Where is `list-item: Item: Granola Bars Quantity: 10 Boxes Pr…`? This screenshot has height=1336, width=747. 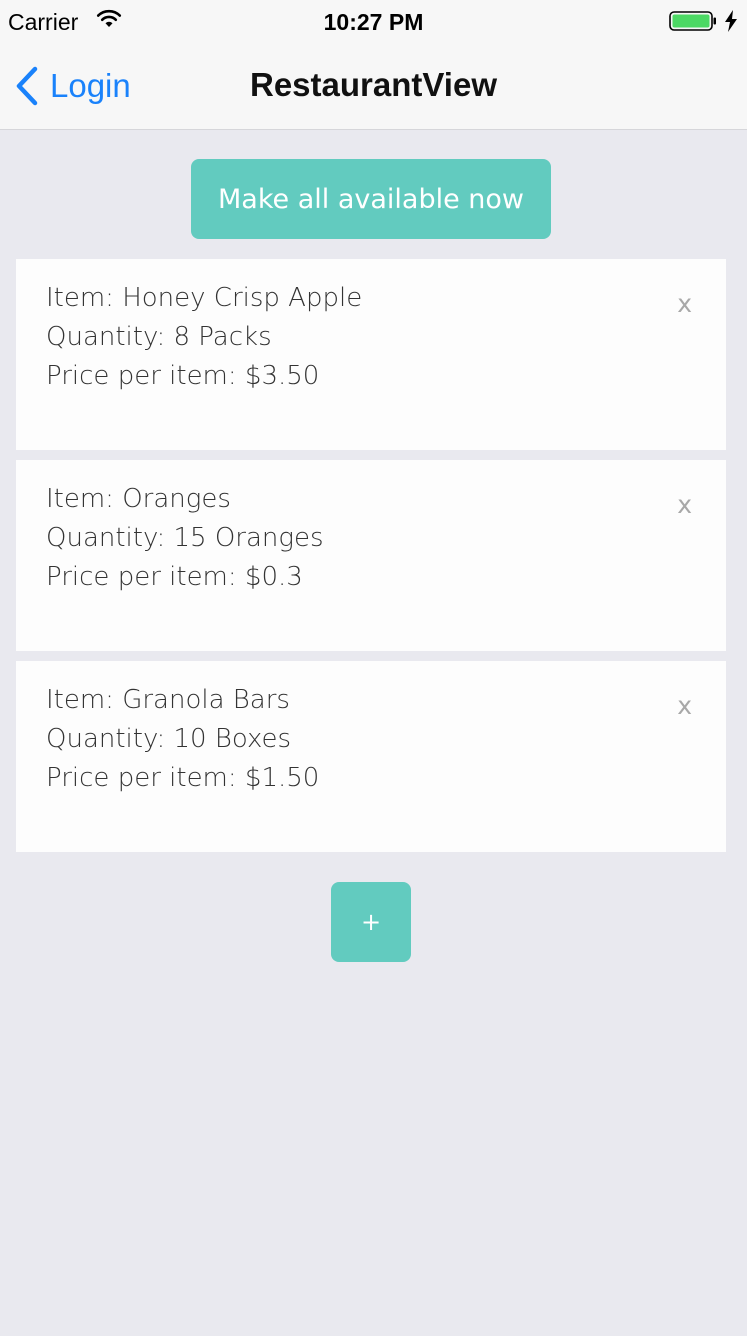 list-item: Item: Granola Bars Quantity: 10 Boxes Pr… is located at coordinates (371, 756).